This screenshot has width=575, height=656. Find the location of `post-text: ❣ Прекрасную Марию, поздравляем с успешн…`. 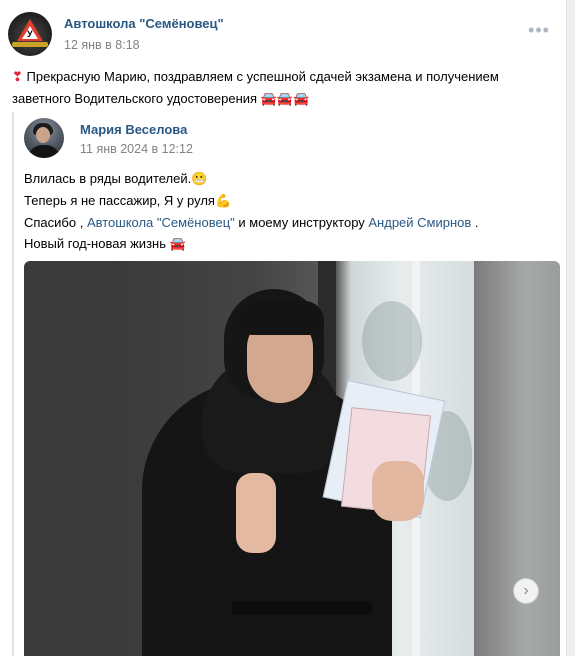

post-text: ❣ Прекрасную Марию, поздравляем с успешн… is located at coordinates (282, 88).